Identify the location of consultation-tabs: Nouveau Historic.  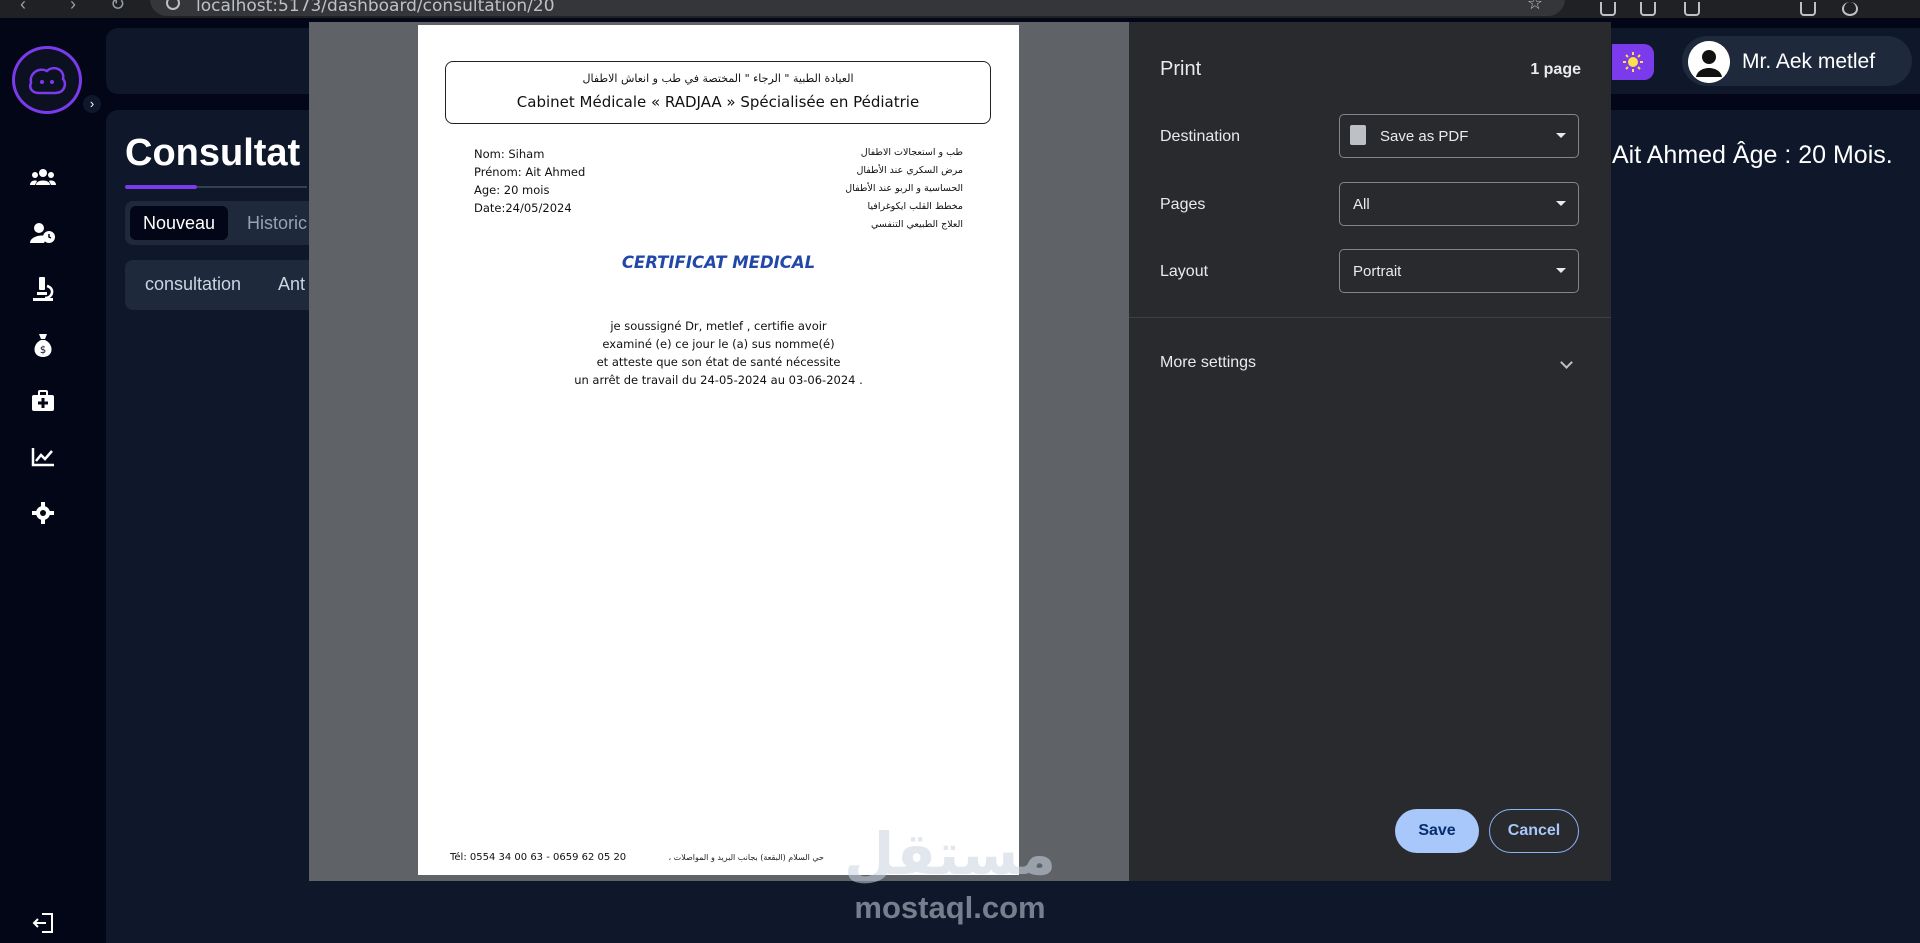
(225, 223).